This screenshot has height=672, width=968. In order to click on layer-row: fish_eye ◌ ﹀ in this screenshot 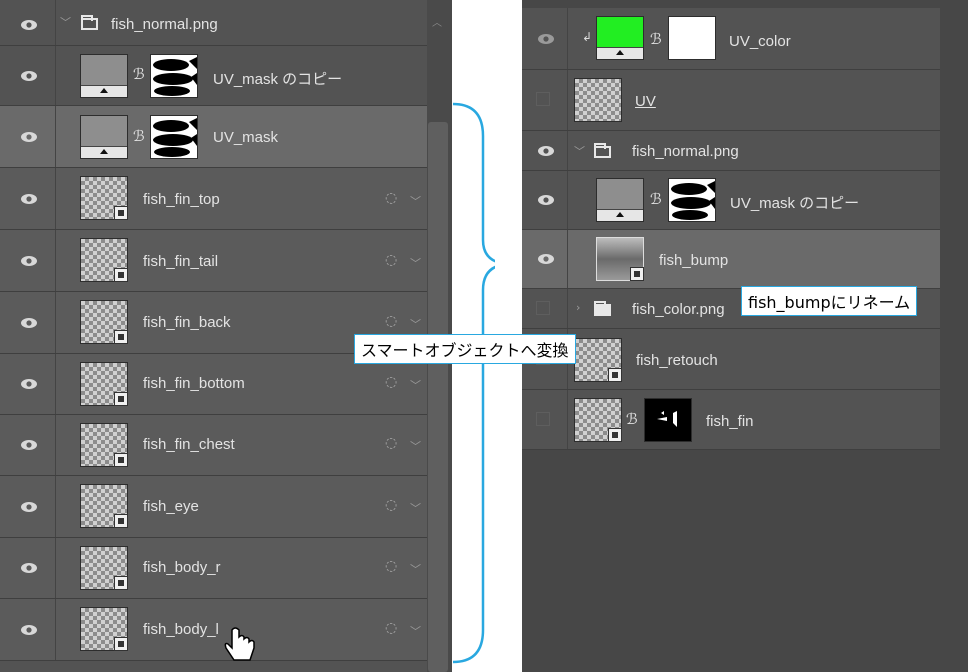, I will do `click(213, 507)`.